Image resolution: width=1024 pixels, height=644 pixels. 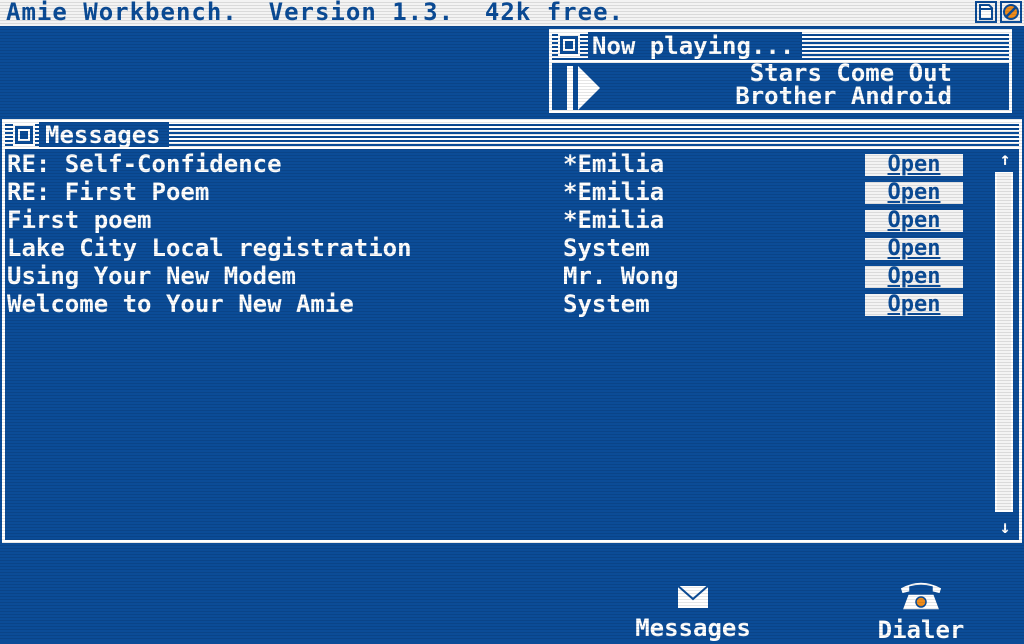 I want to click on play-button, so click(x=584, y=88).